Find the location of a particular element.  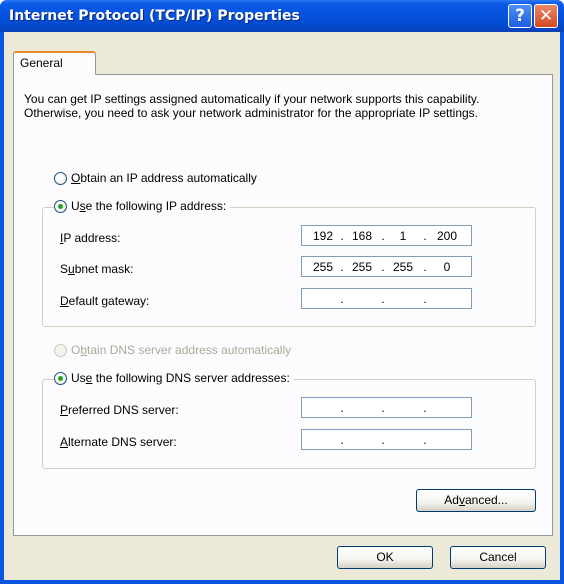

radio-label: Use the following IP address: is located at coordinates (149, 206).